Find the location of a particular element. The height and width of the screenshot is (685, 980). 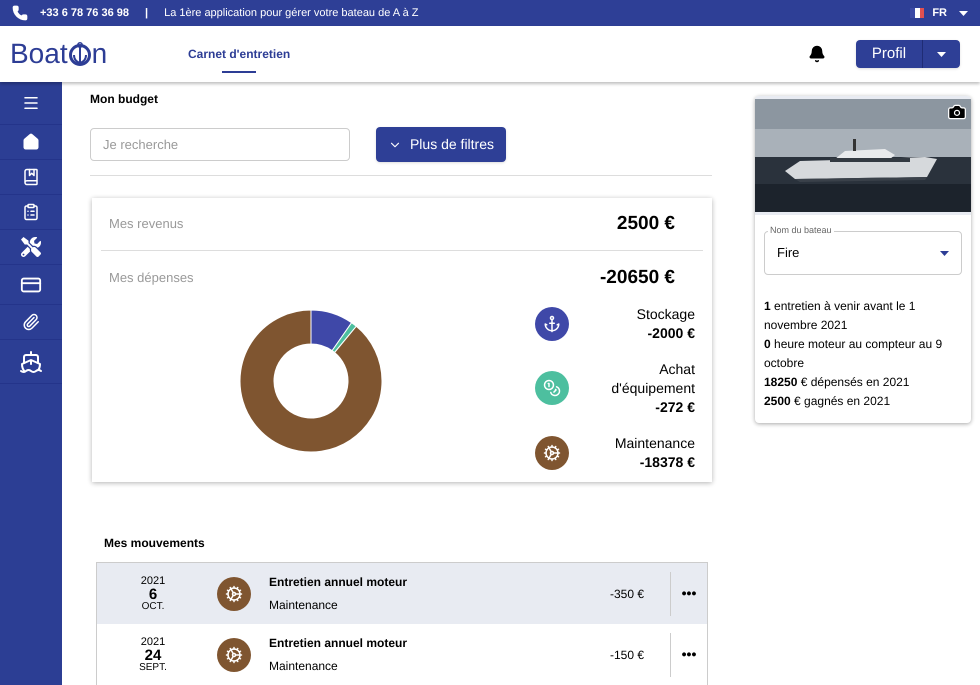

search-field: Je recherche is located at coordinates (220, 144).